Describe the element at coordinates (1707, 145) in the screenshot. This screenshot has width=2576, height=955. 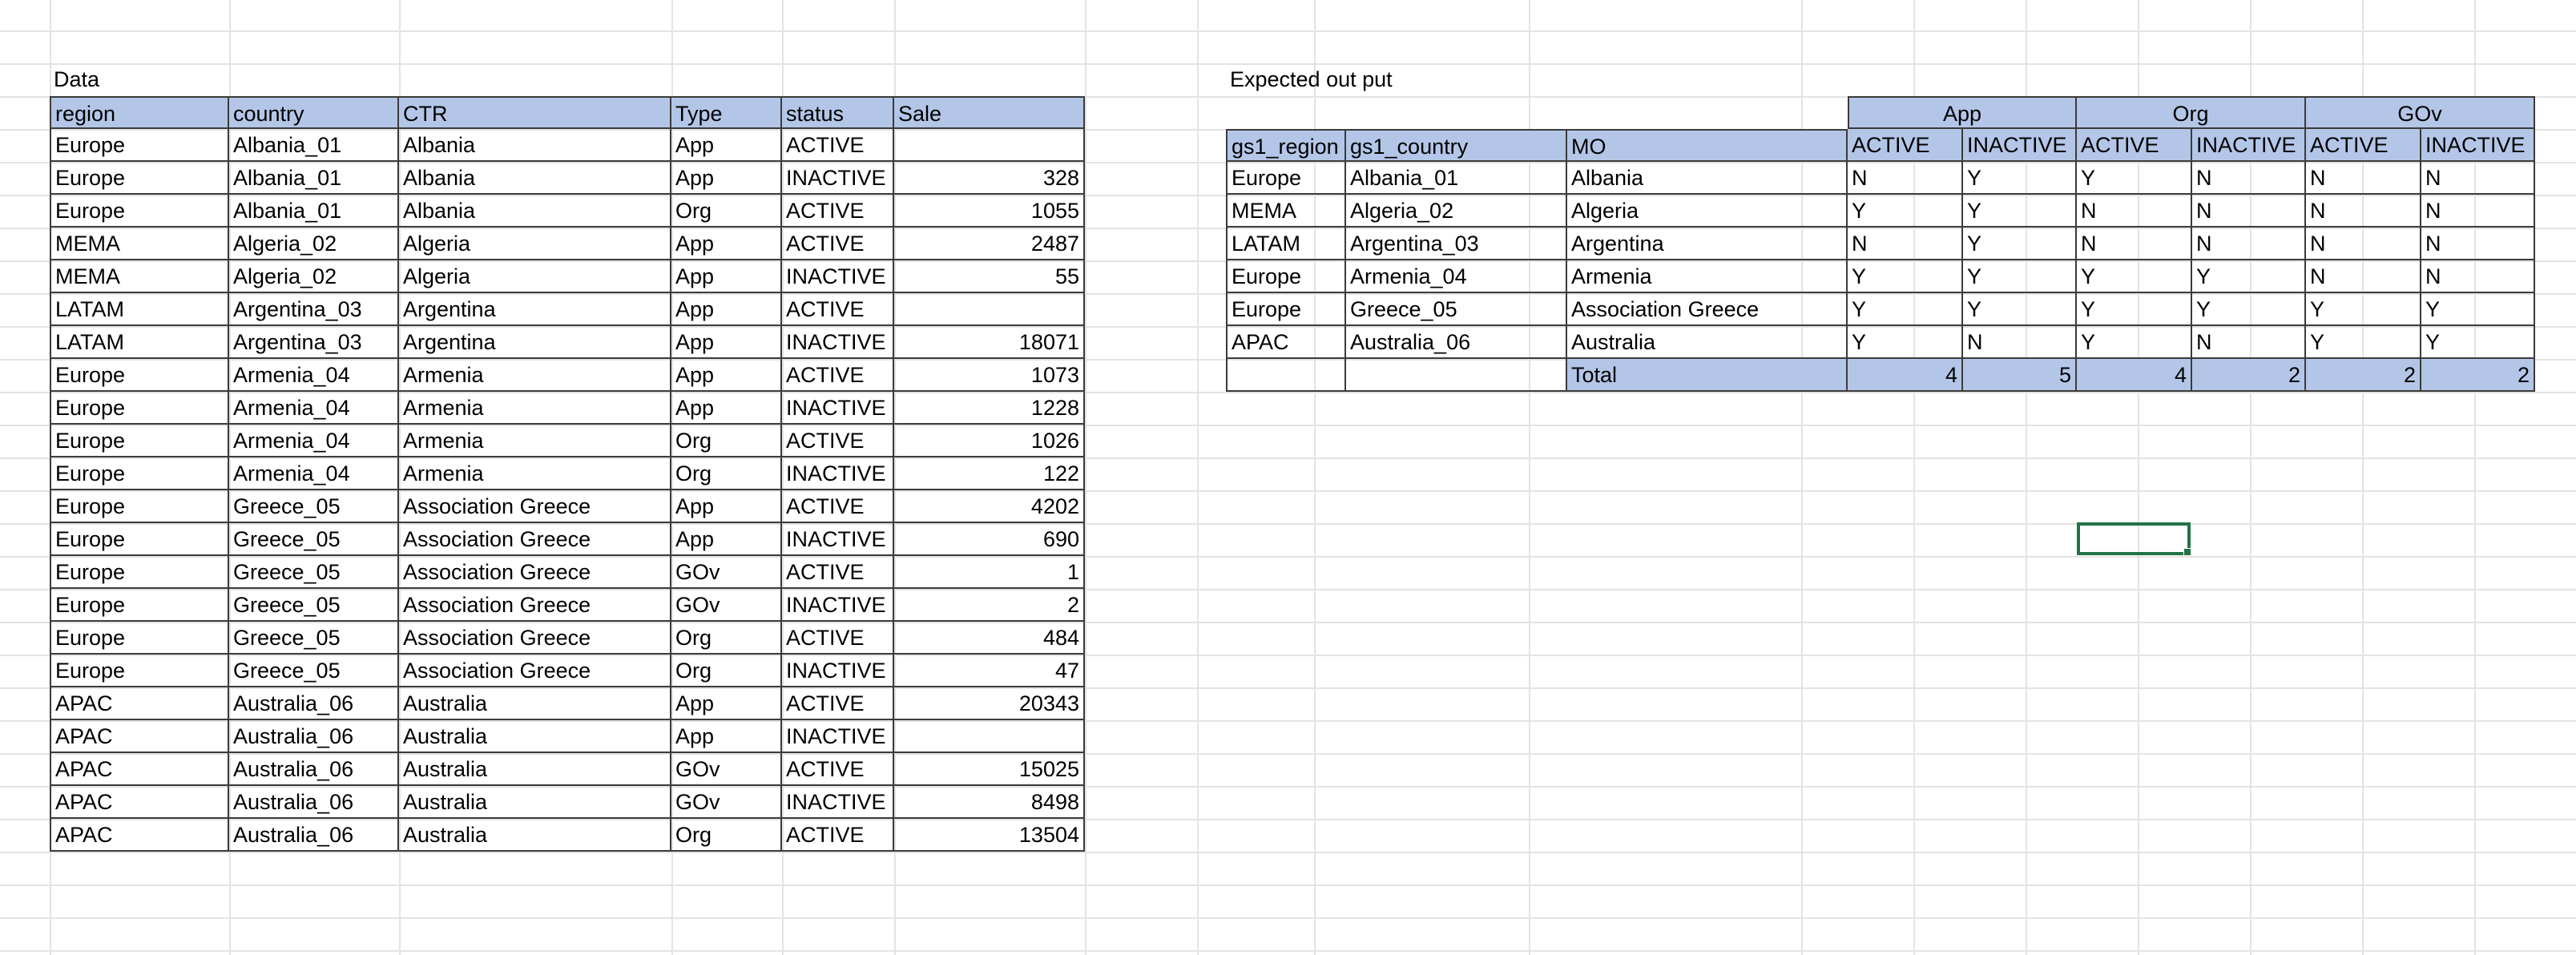
I see `output-header-mo: MO` at that location.